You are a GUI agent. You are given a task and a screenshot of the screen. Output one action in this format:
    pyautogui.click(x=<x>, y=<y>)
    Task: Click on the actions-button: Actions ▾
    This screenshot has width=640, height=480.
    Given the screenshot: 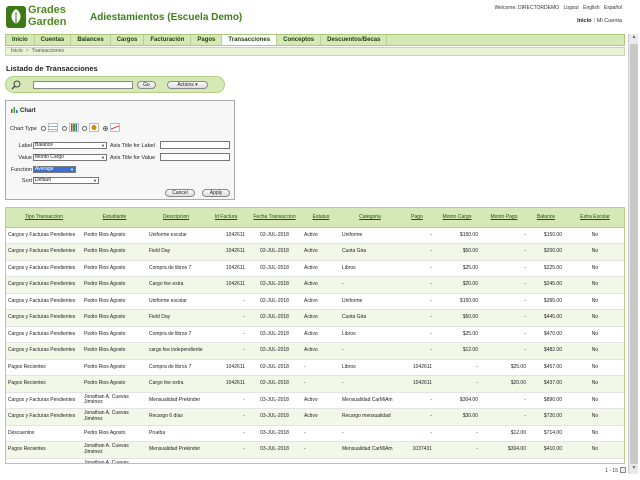 What is the action you would take?
    pyautogui.click(x=187, y=85)
    